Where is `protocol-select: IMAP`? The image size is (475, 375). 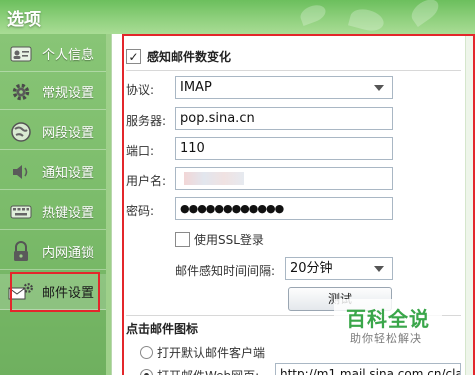
protocol-select: IMAP is located at coordinates (284, 87).